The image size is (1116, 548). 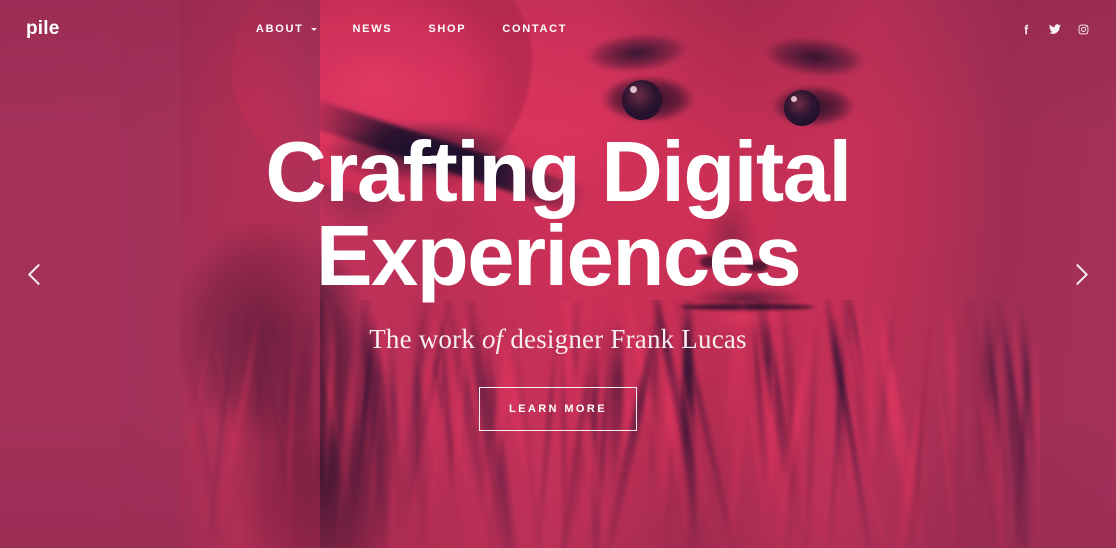 I want to click on slider-next-button, so click(x=1080, y=274).